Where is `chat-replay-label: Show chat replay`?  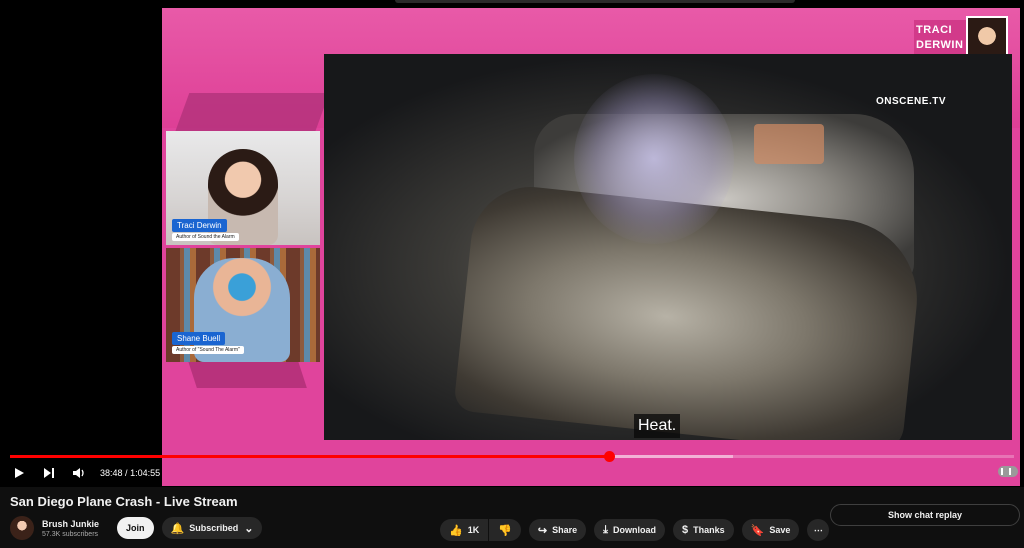 chat-replay-label: Show chat replay is located at coordinates (925, 515).